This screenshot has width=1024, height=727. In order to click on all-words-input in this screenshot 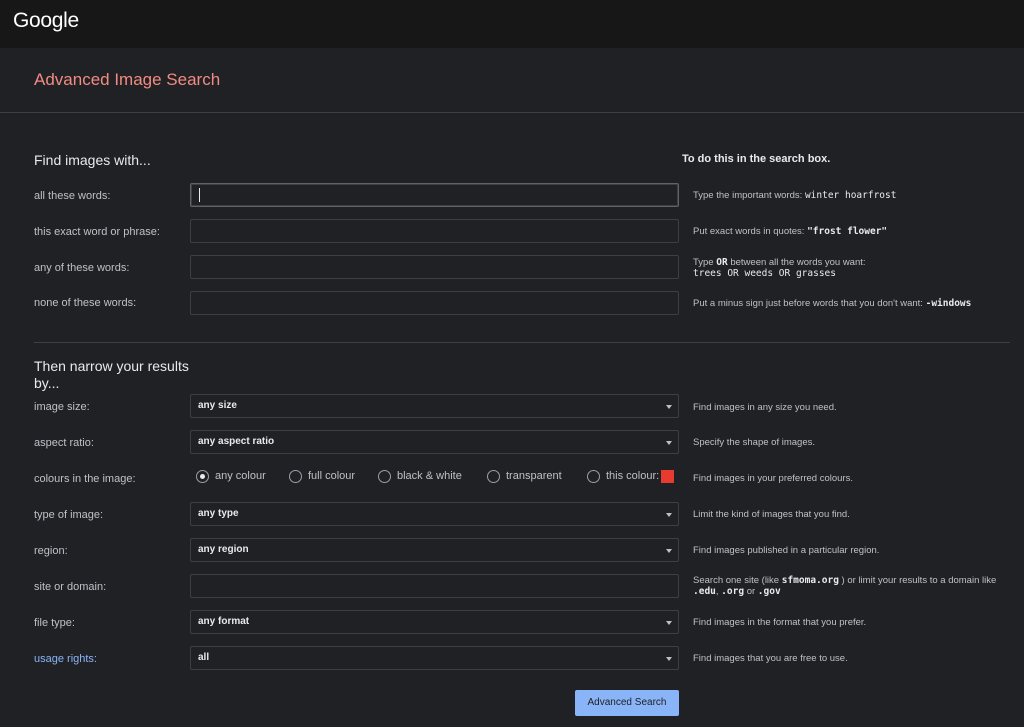, I will do `click(434, 195)`.